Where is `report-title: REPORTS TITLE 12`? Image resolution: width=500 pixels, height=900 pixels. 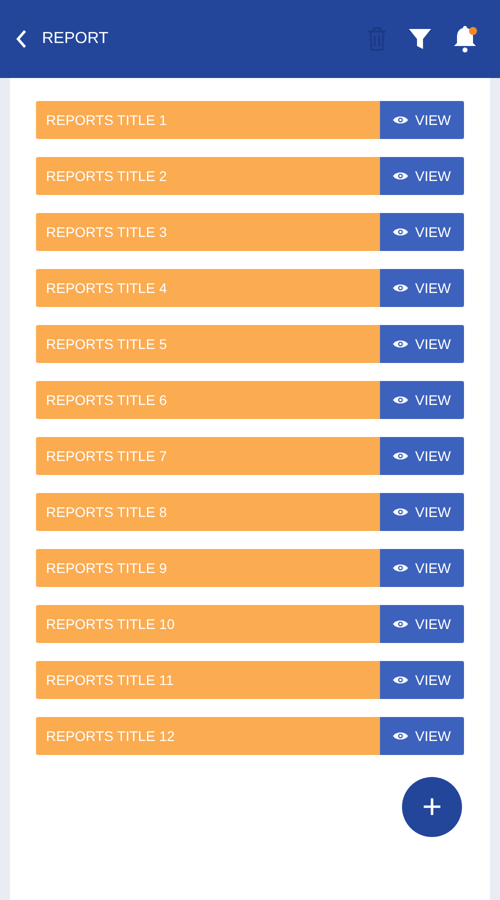 report-title: REPORTS TITLE 12 is located at coordinates (208, 736).